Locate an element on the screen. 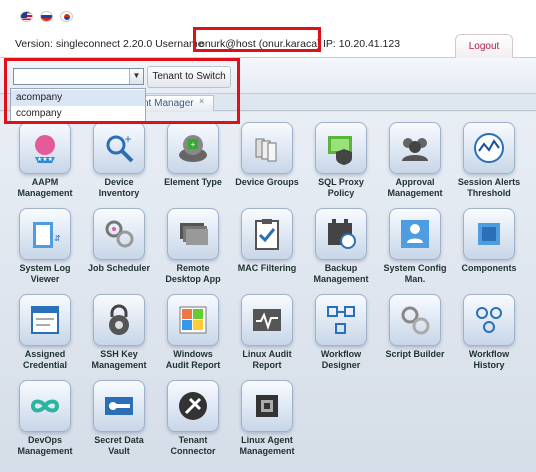 Image resolution: width=536 pixels, height=472 pixels. app-tile-label: Device Groups is located at coordinates (267, 182).